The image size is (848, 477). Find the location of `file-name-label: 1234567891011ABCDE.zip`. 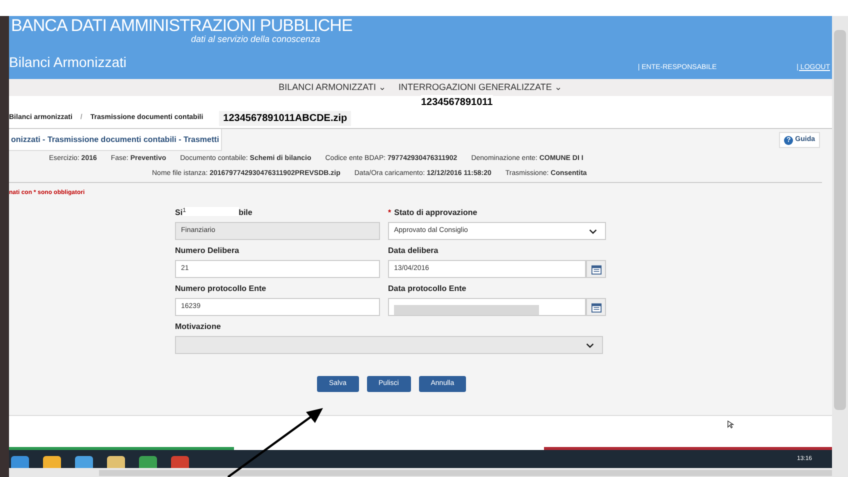

file-name-label: 1234567891011ABCDE.zip is located at coordinates (285, 118).